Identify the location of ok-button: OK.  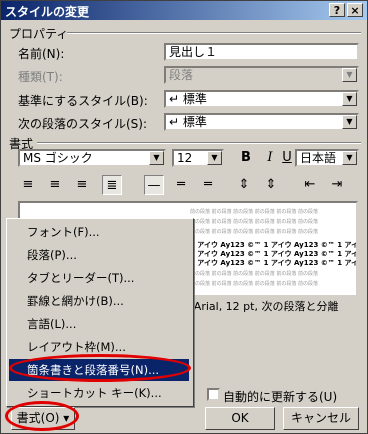
(240, 418).